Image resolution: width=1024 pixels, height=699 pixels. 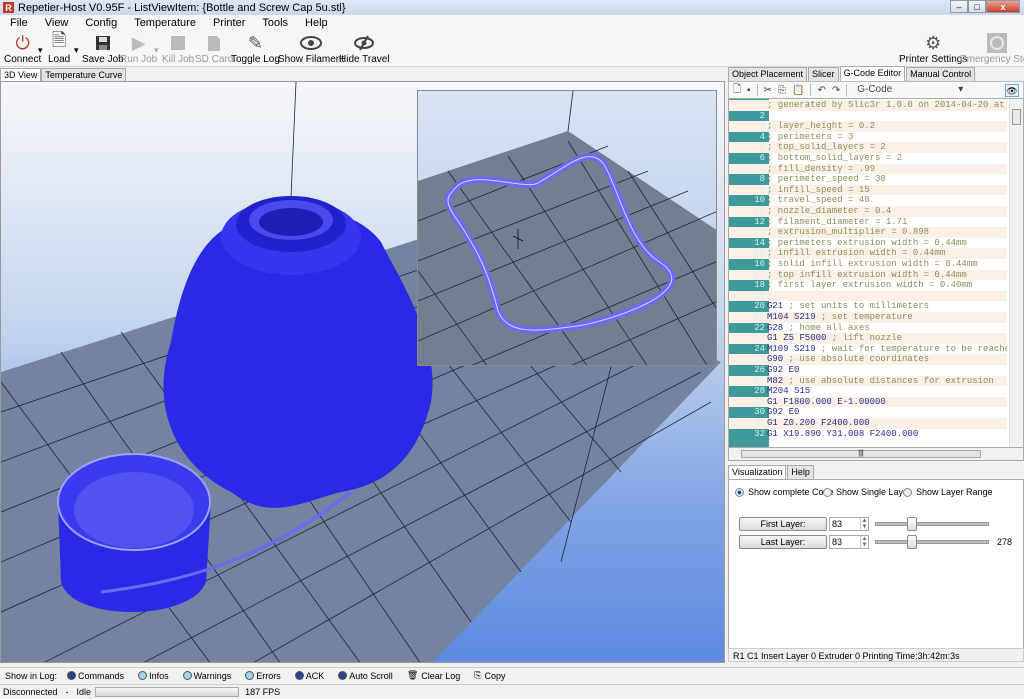 What do you see at coordinates (912, 542) in the screenshot?
I see `last-layer-slider-handle` at bounding box center [912, 542].